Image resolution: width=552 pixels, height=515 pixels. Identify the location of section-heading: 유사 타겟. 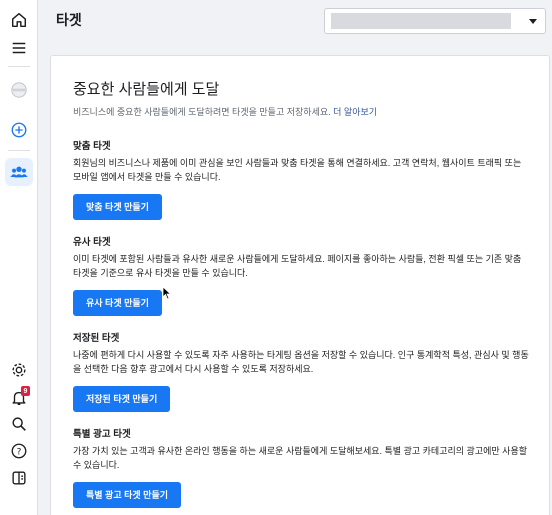
(92, 242).